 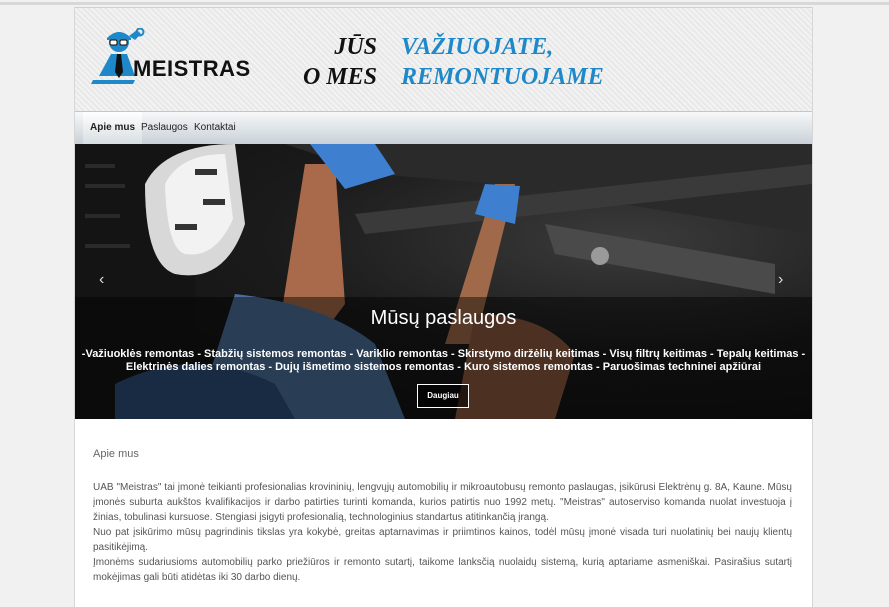 I want to click on slogan-left: JŪS O MES, so click(x=326, y=62).